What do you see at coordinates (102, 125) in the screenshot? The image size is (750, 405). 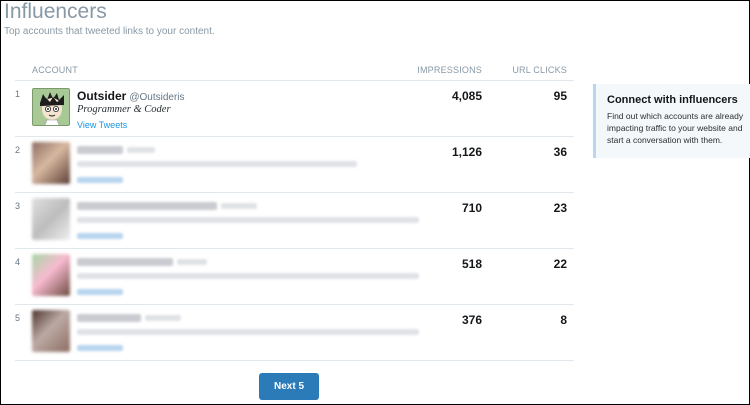 I see `view-tweets-link: View Tweets` at bounding box center [102, 125].